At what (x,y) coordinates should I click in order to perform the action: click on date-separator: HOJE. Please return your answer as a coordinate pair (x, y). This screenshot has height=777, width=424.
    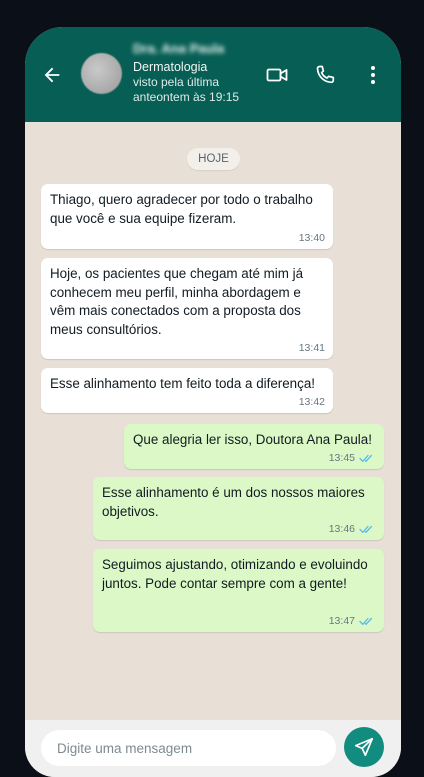
    Looking at the image, I should click on (213, 159).